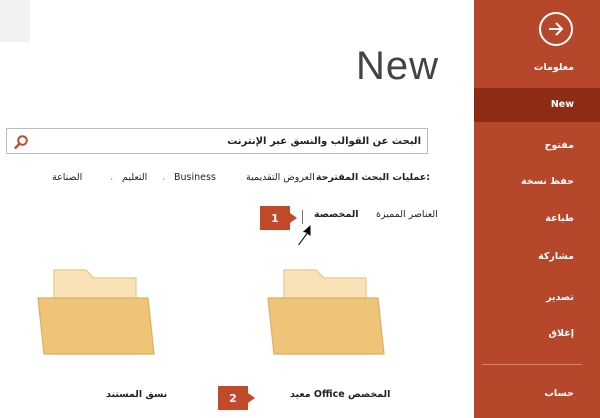  What do you see at coordinates (537, 297) in the screenshot?
I see `nav-export: تصدير` at bounding box center [537, 297].